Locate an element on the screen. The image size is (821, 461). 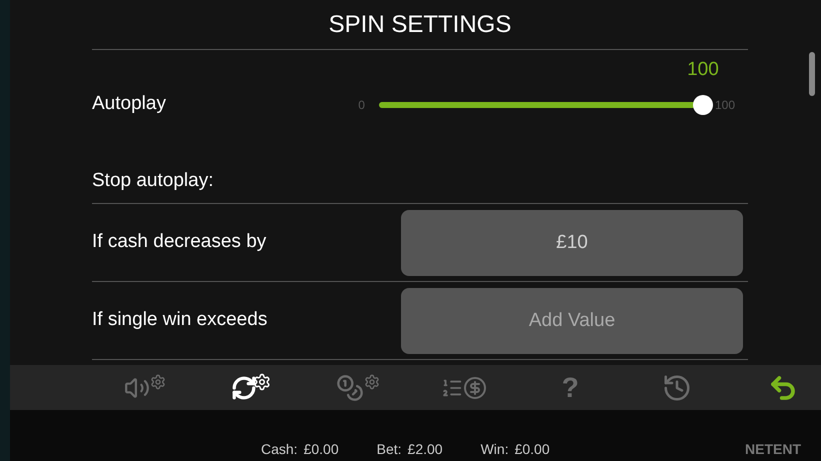
scrollbar is located at coordinates (812, 74).